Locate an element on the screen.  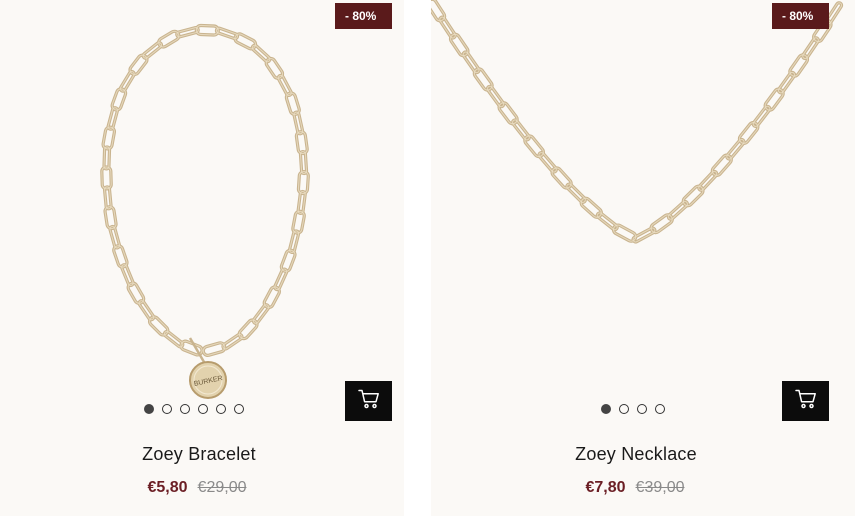
original-price: €39,00 is located at coordinates (660, 487).